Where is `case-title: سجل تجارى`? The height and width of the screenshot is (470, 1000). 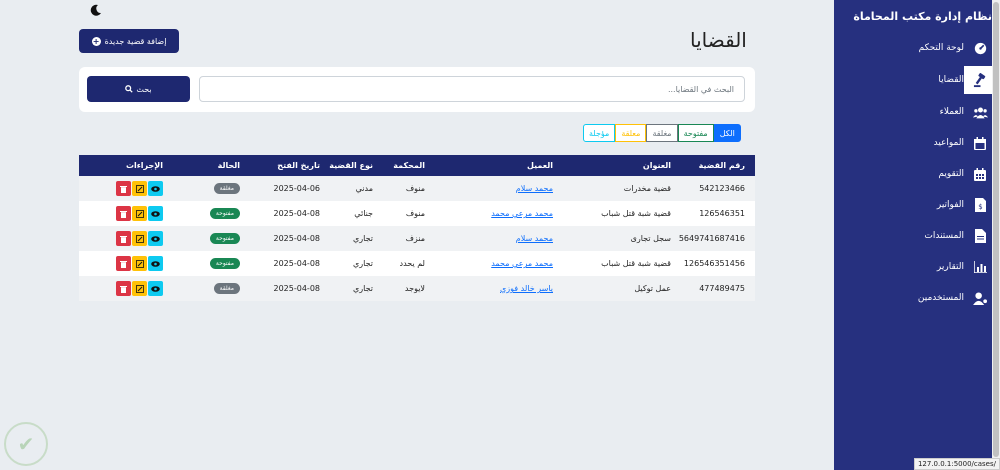 case-title: سجل تجارى is located at coordinates (650, 238).